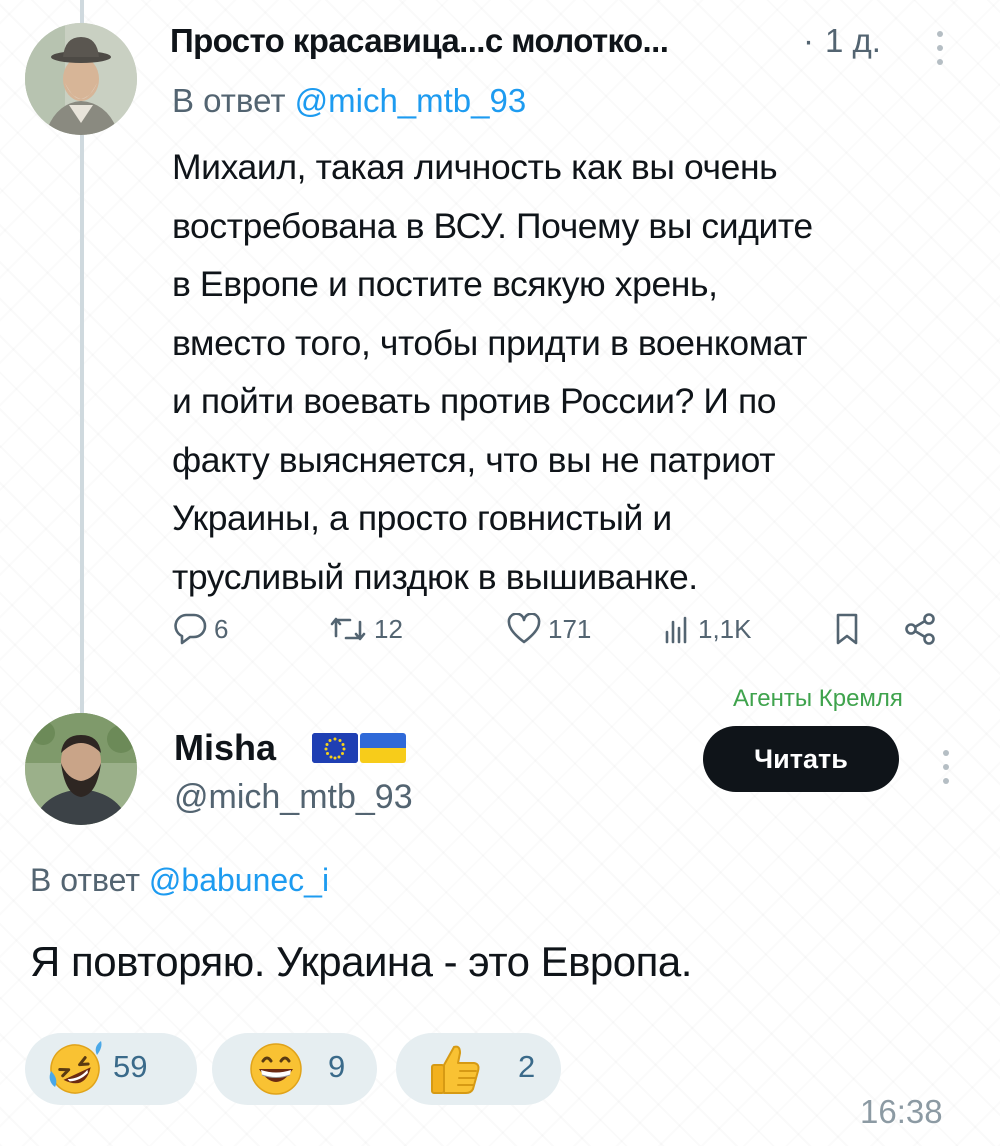  What do you see at coordinates (474, 459) in the screenshot?
I see `tweet-text-line: факту выясняется, что вы не патриот` at bounding box center [474, 459].